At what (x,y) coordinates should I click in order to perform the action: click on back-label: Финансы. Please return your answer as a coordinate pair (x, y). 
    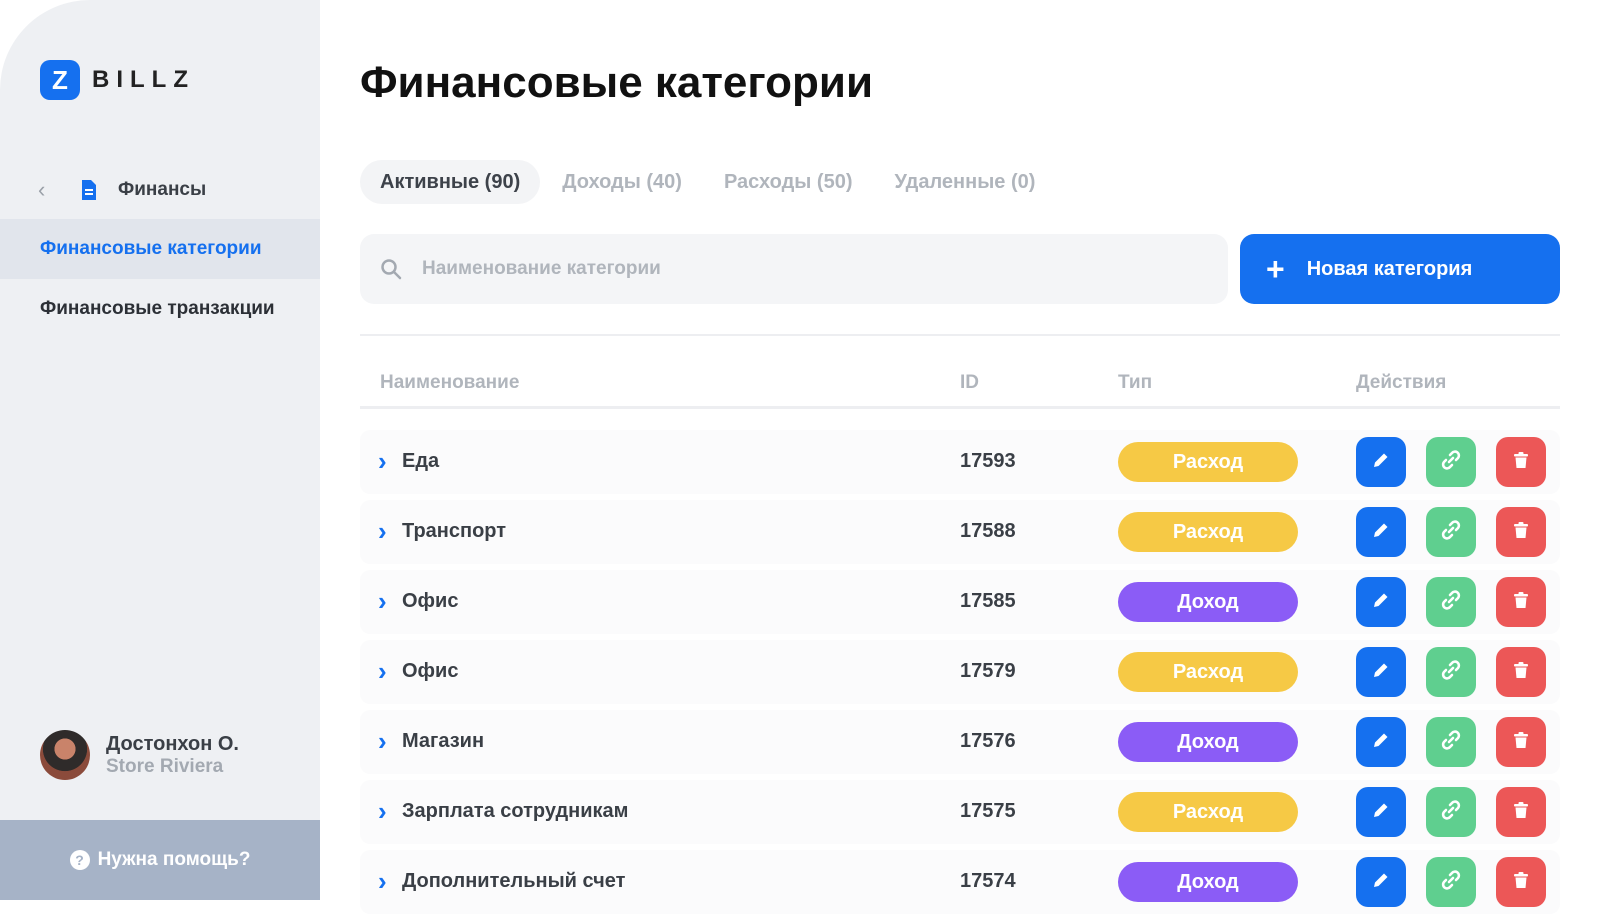
    Looking at the image, I should click on (162, 189).